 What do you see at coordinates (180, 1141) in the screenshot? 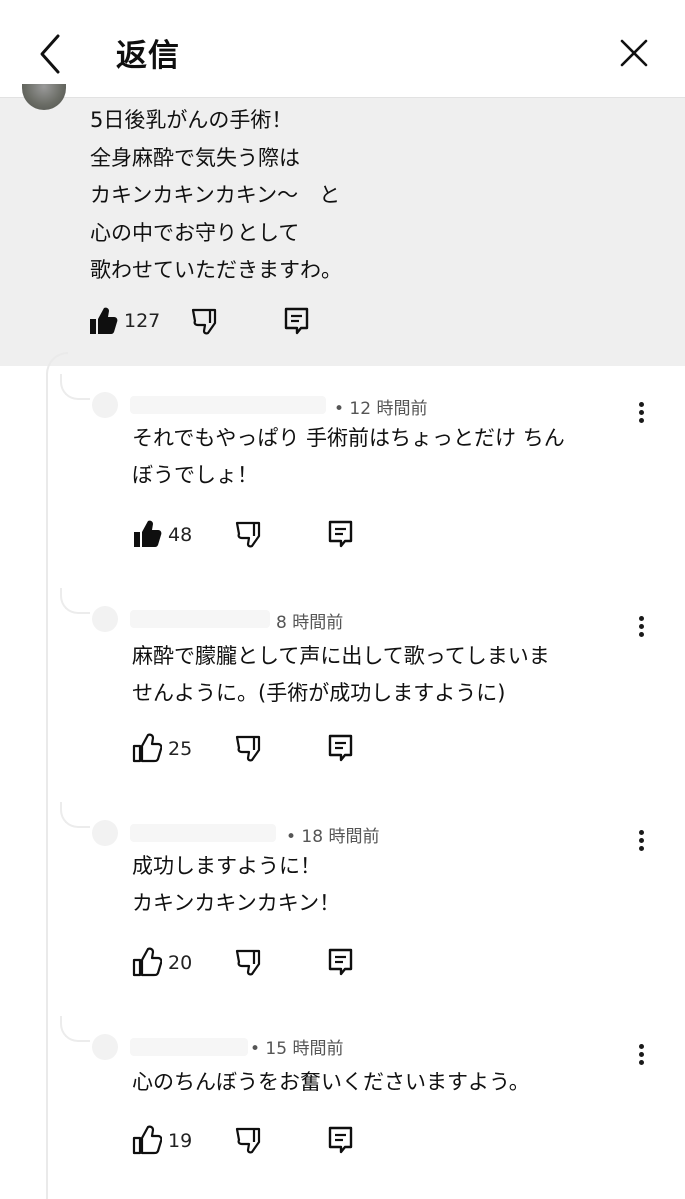
I see `like-count: 19` at bounding box center [180, 1141].